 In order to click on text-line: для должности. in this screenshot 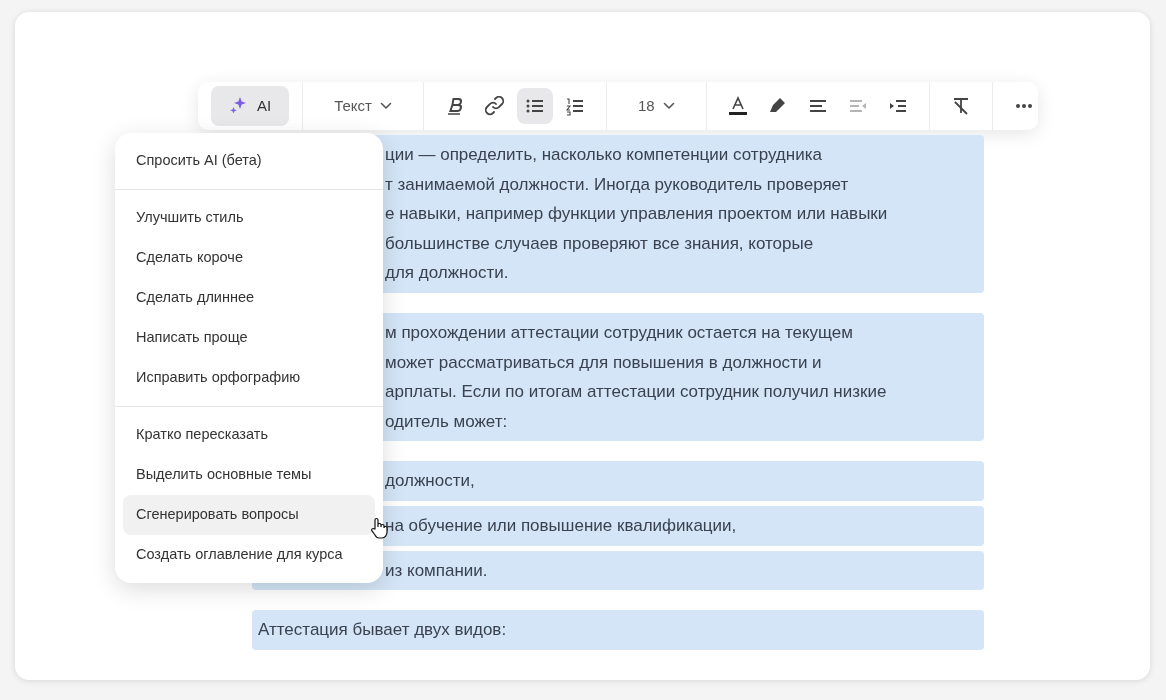, I will do `click(447, 273)`.